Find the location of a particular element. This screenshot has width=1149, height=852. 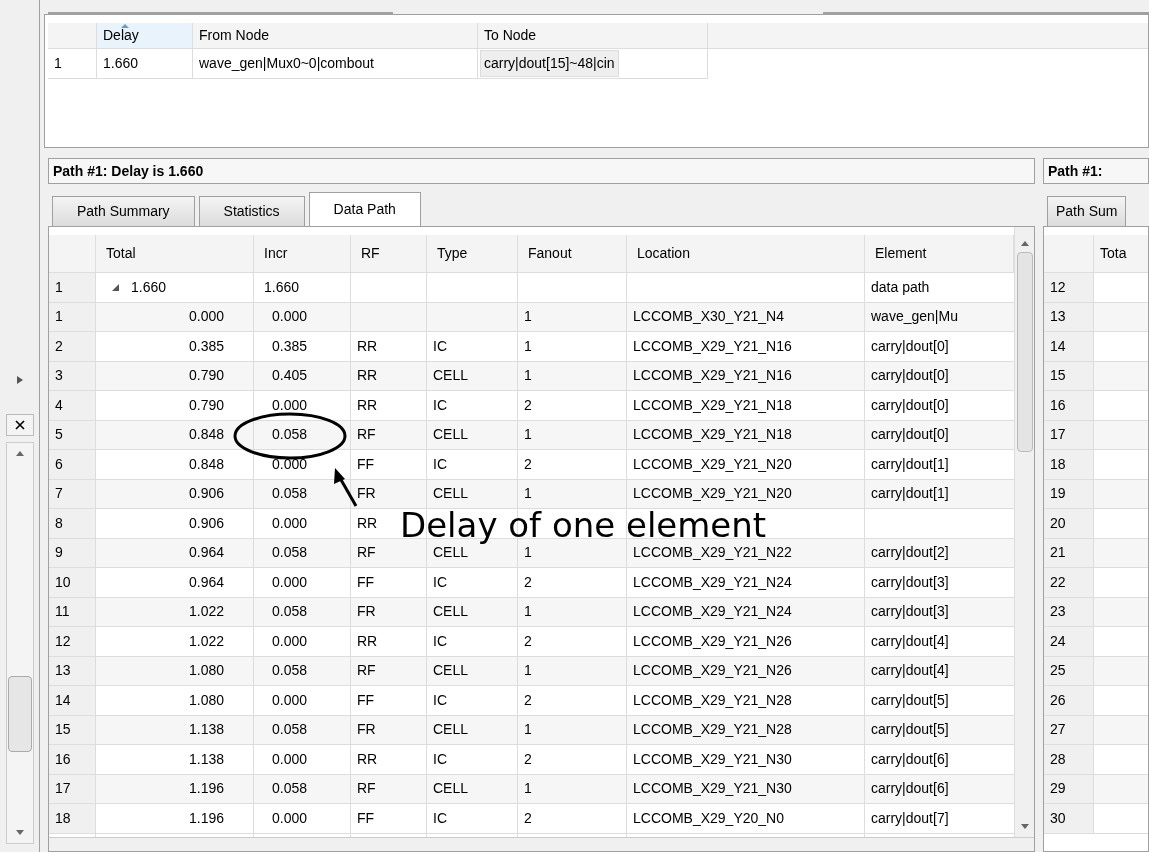

row-number: 2 is located at coordinates (72, 346).